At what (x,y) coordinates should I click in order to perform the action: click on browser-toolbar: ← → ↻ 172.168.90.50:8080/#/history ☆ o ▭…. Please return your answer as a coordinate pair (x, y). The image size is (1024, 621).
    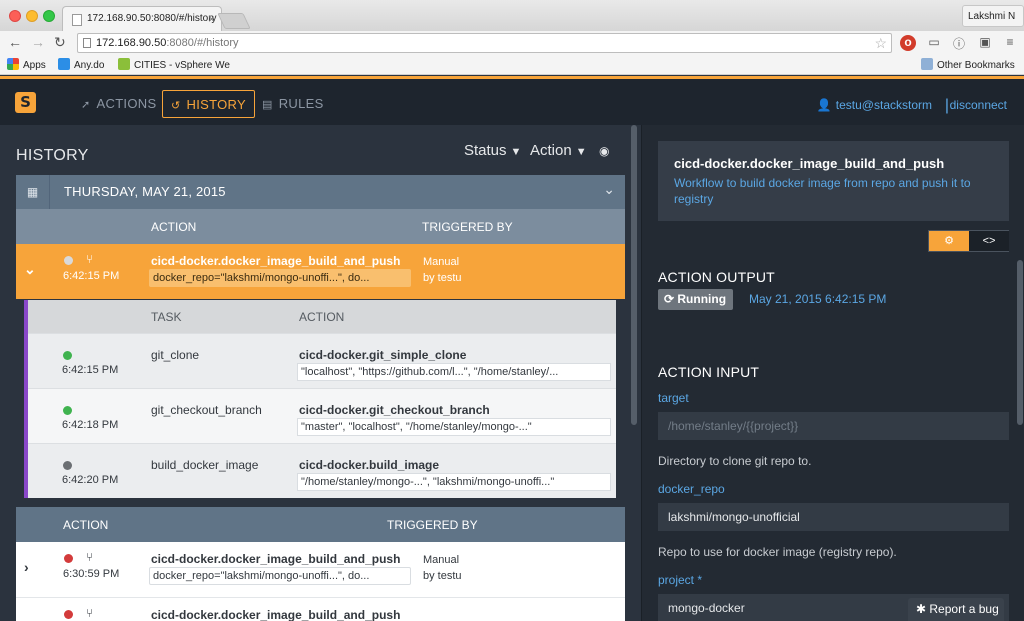
    Looking at the image, I should click on (512, 43).